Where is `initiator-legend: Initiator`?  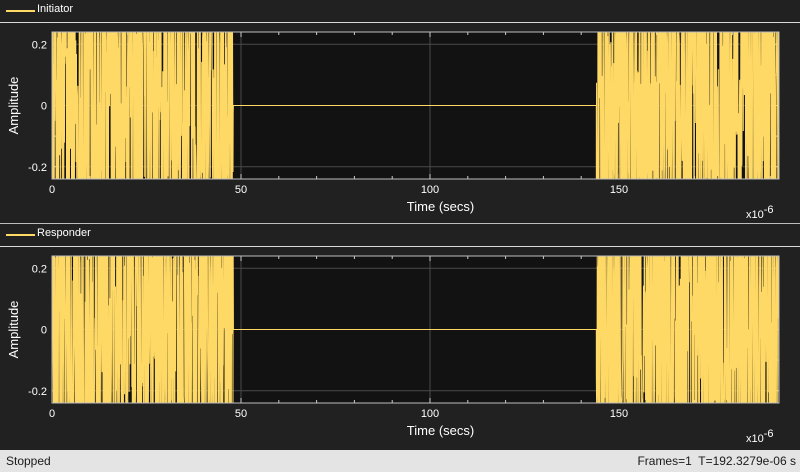 initiator-legend: Initiator is located at coordinates (400, 11).